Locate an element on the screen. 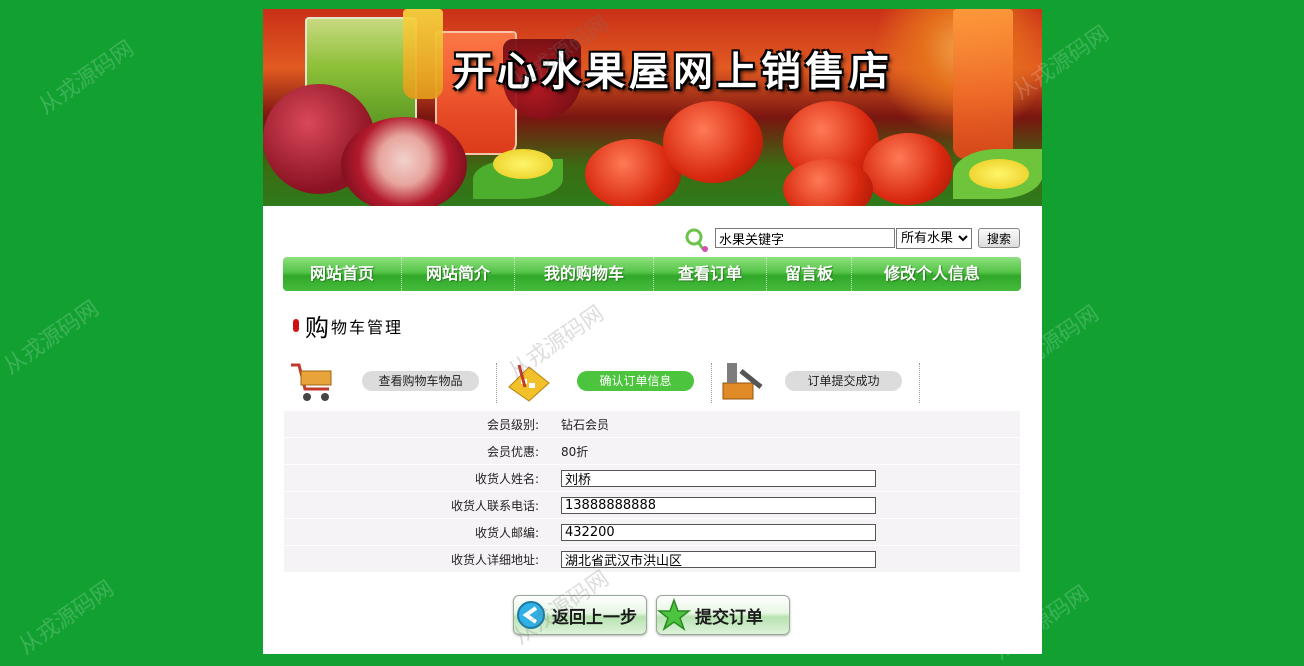  main-nav: 网站首页 网站简介 我的购物车 查看订单 留言板 修改个人信息 is located at coordinates (652, 274).